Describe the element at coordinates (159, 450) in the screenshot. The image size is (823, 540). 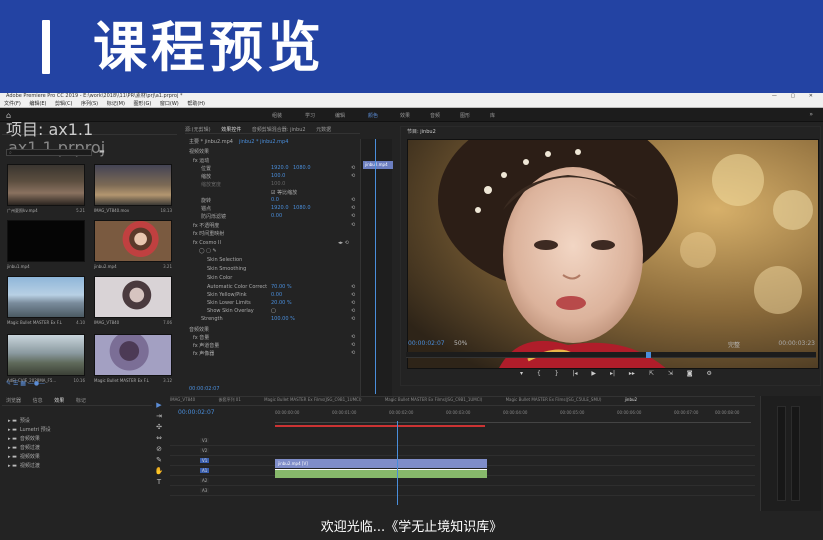
I see `razor-tool-icon: ⊘` at that location.